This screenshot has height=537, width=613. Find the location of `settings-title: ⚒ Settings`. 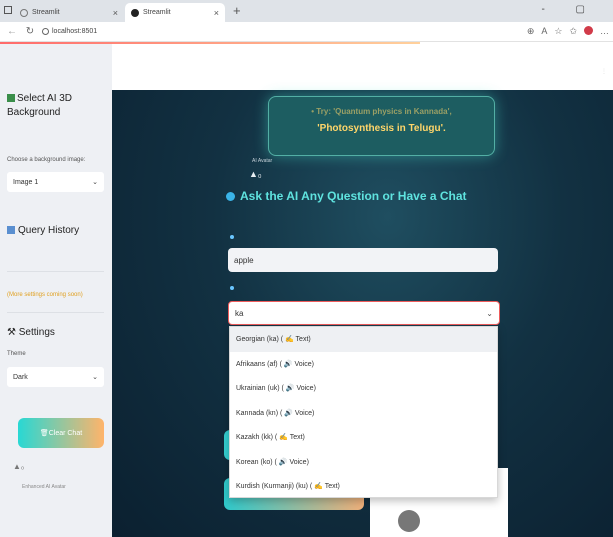

settings-title: ⚒ Settings is located at coordinates (31, 332).